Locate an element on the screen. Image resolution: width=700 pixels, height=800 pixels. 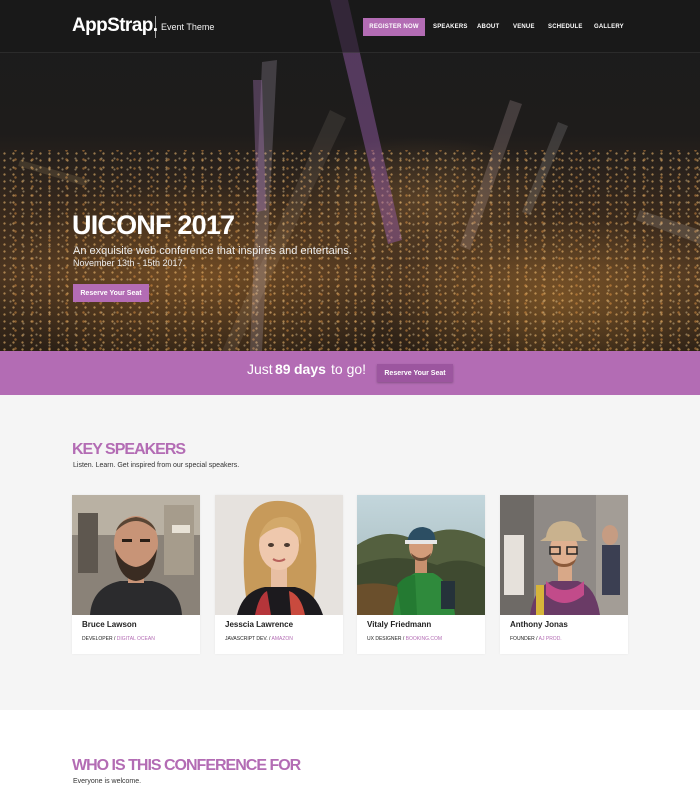
audience-section is located at coordinates (350, 755).